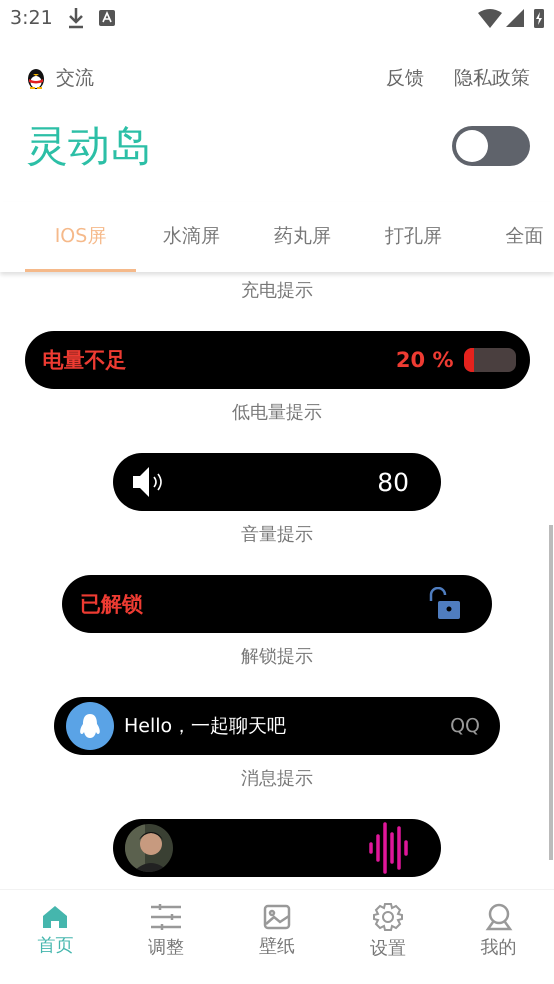 This screenshot has height=984, width=554. What do you see at coordinates (277, 937) in the screenshot?
I see `nav-tab: 壁纸` at bounding box center [277, 937].